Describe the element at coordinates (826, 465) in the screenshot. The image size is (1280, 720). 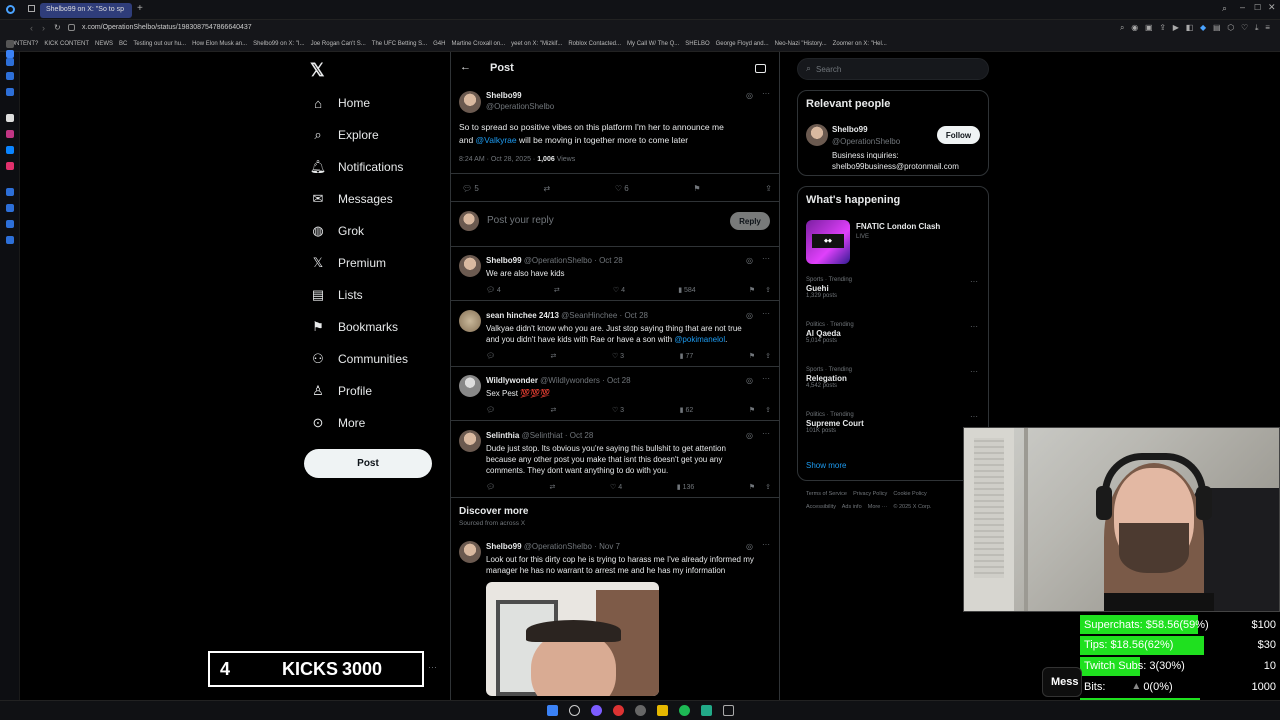
I see `show-more-link: Show more` at that location.